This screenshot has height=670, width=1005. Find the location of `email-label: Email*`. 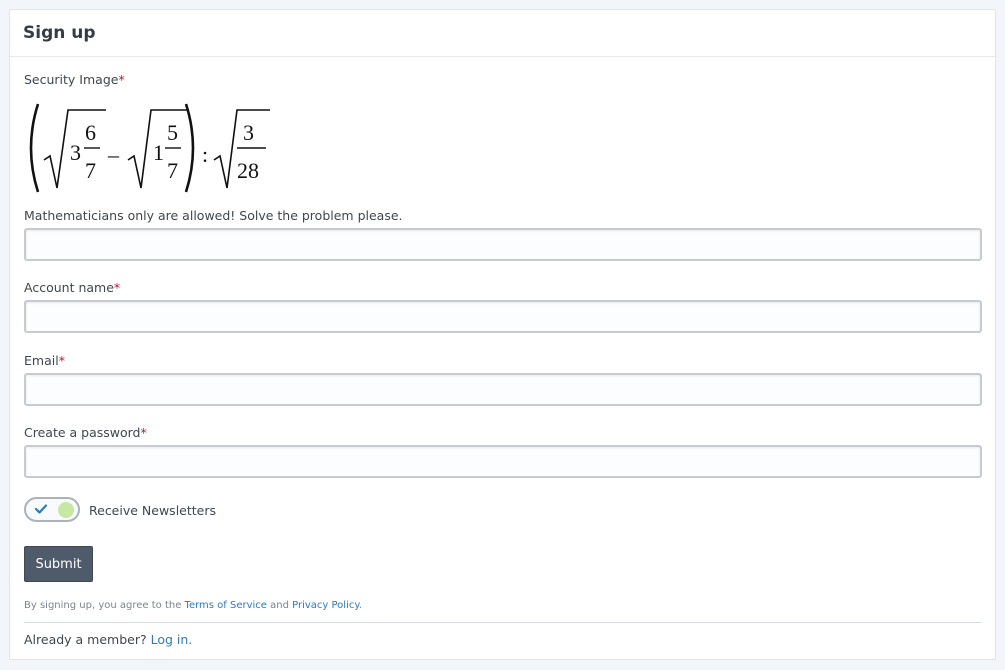

email-label: Email* is located at coordinates (44, 360).